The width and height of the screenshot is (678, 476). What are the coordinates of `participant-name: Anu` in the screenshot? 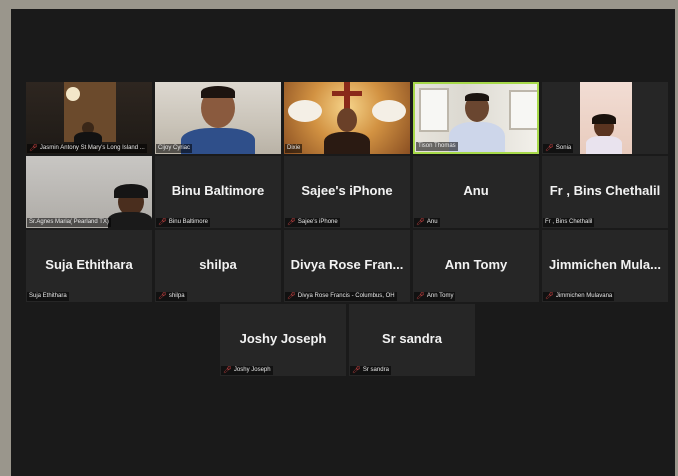 It's located at (476, 190).